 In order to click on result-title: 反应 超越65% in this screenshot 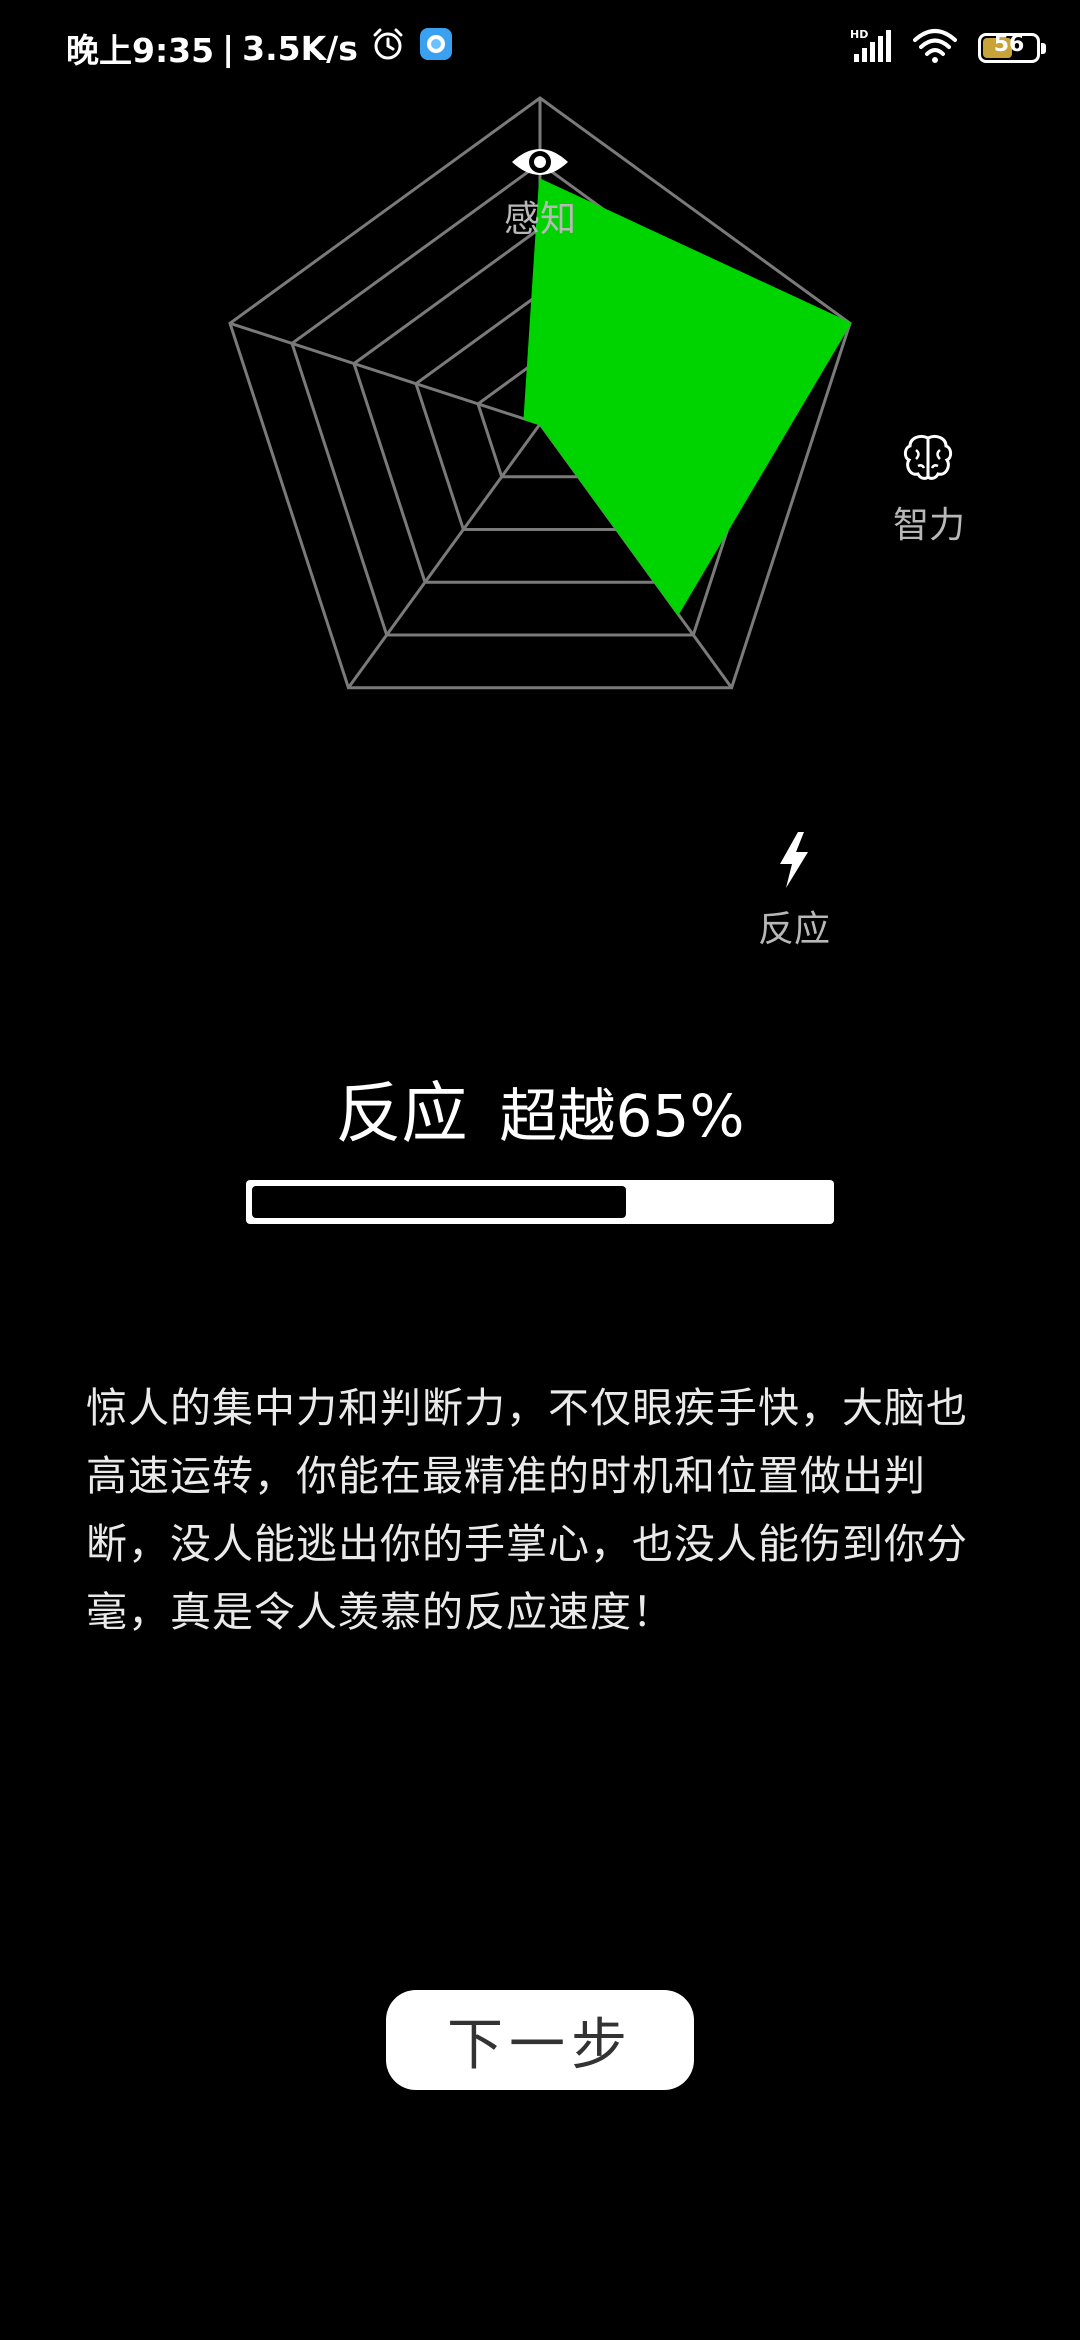, I will do `click(540, 1108)`.